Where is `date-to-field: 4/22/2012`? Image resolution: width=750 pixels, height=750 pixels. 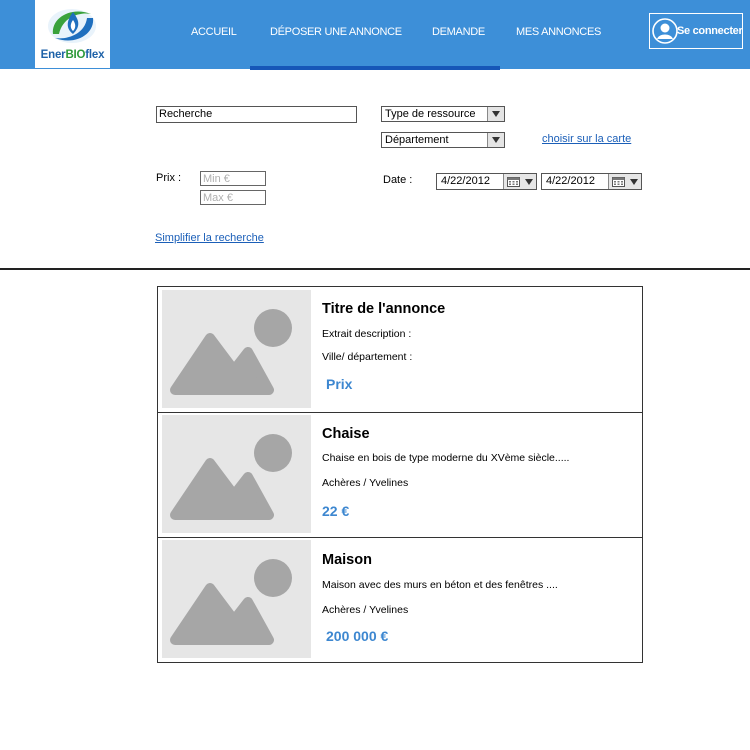
date-to-field: 4/22/2012 is located at coordinates (591, 181).